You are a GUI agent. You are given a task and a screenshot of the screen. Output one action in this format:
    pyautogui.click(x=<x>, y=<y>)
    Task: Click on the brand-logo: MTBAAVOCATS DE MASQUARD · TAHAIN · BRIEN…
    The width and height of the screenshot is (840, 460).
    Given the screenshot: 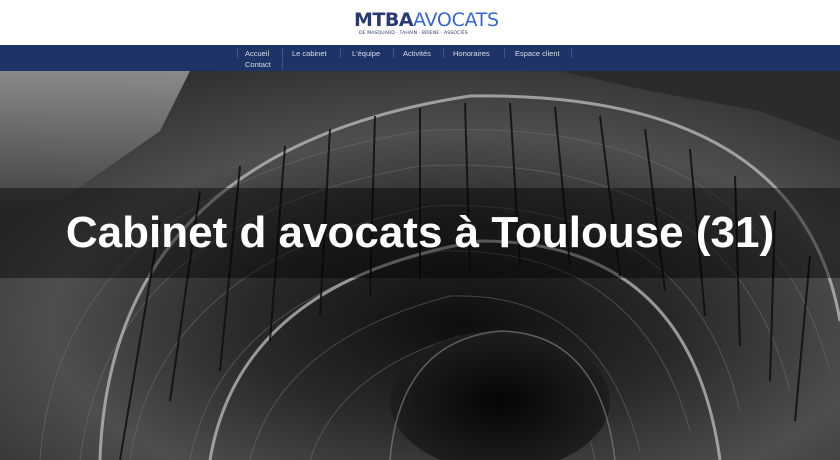 What is the action you would take?
    pyautogui.click(x=426, y=24)
    